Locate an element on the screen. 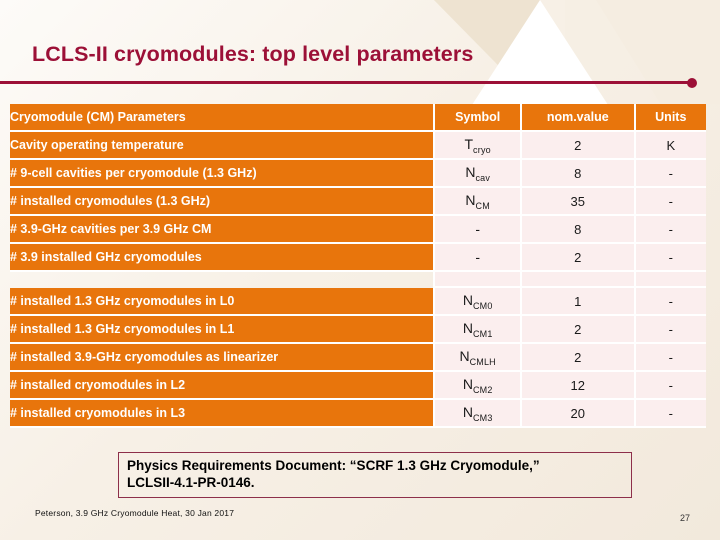 The width and height of the screenshot is (720, 540). cell-value is located at coordinates (578, 280).